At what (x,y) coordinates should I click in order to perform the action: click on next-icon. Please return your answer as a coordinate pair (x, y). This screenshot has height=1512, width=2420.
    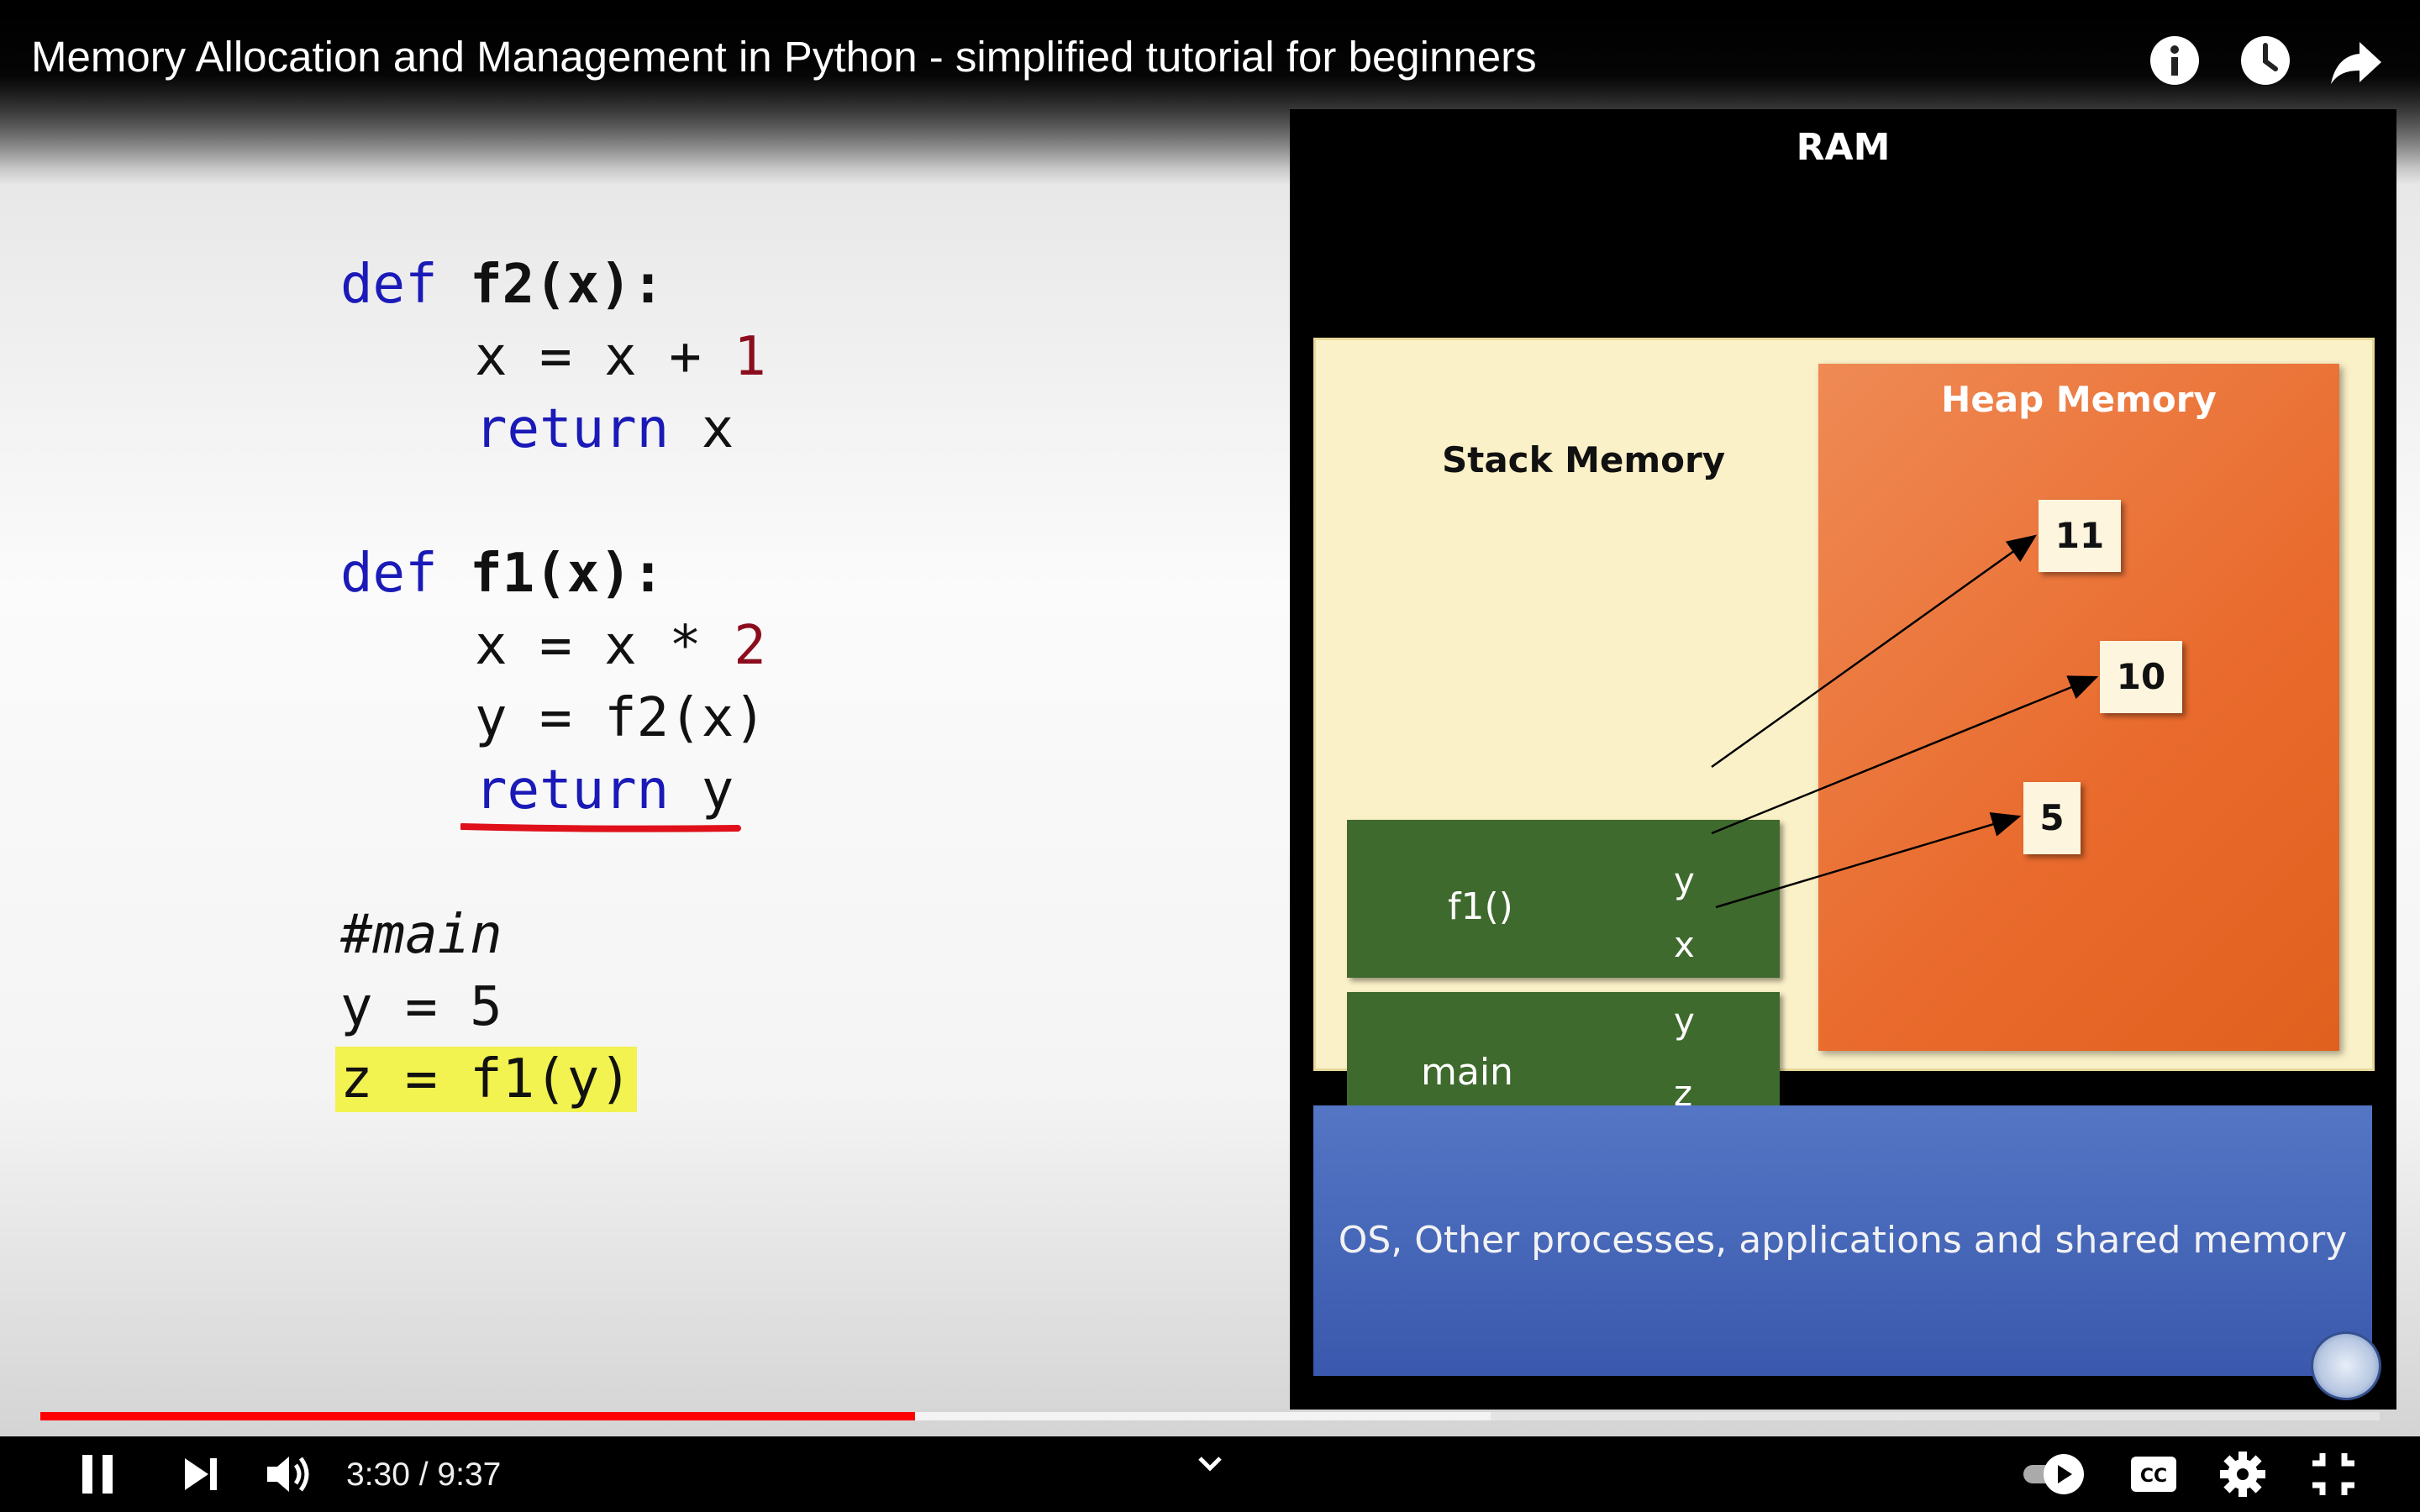
    Looking at the image, I should click on (201, 1474).